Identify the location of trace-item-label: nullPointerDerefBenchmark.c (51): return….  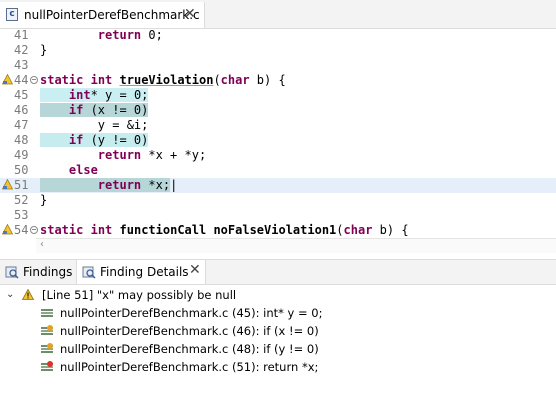
(189, 367).